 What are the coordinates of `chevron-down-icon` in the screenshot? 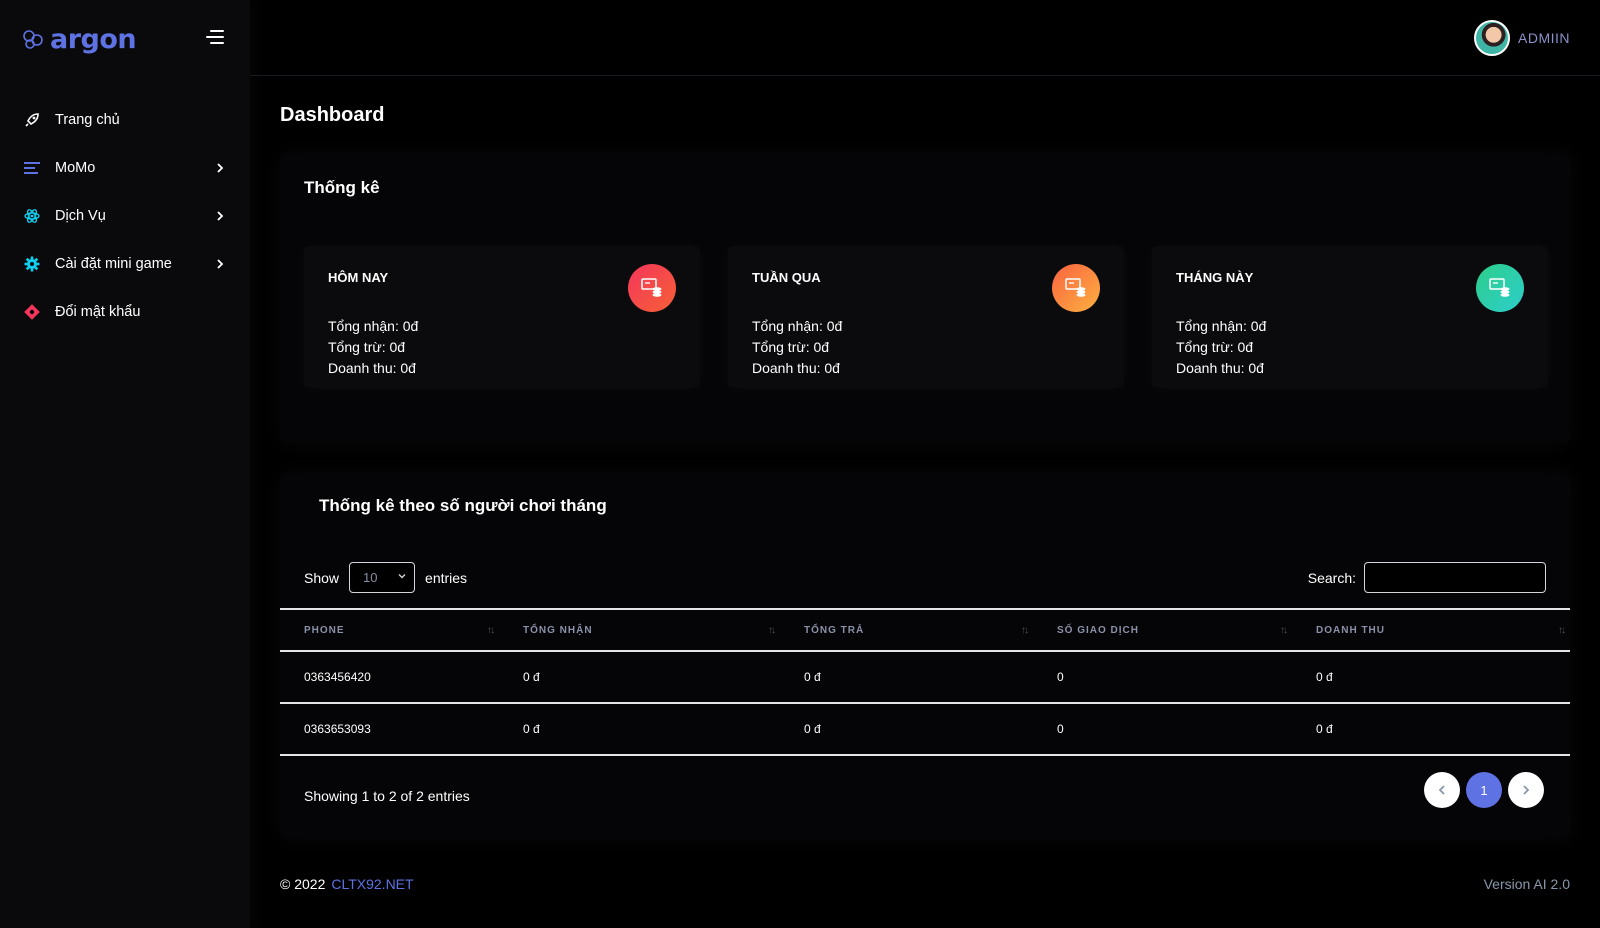 It's located at (402, 576).